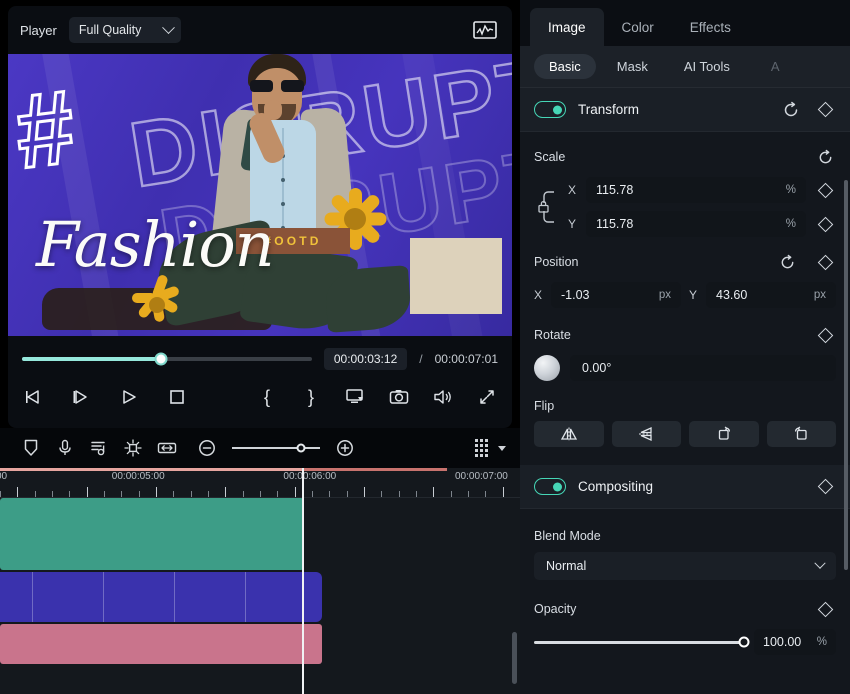 This screenshot has width=850, height=694. I want to click on rotate-right-button, so click(724, 434).